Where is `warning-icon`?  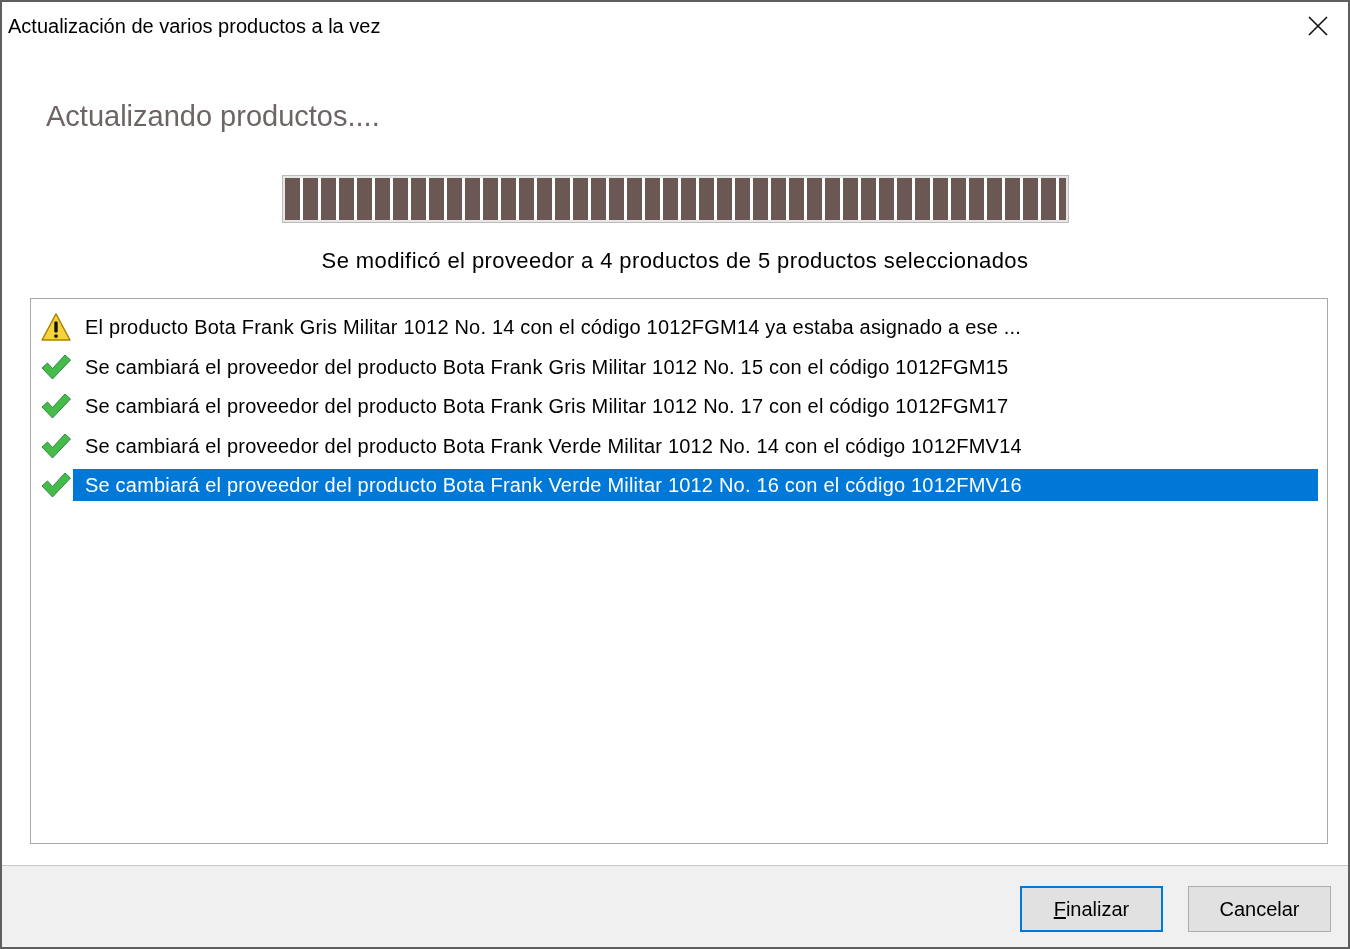 warning-icon is located at coordinates (56, 327).